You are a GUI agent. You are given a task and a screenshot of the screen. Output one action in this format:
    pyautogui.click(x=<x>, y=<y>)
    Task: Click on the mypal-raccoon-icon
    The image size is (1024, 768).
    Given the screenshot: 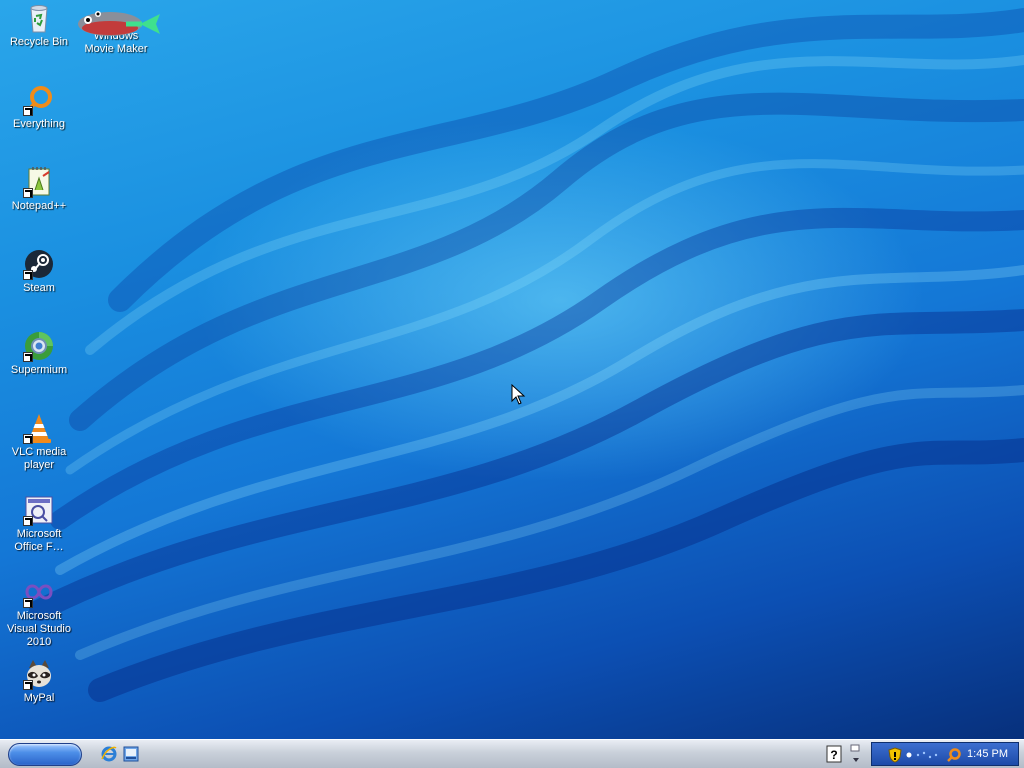 What is the action you would take?
    pyautogui.click(x=39, y=674)
    